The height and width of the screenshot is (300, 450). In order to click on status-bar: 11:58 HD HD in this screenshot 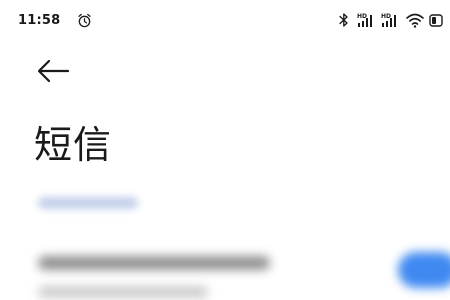, I will do `click(225, 20)`.